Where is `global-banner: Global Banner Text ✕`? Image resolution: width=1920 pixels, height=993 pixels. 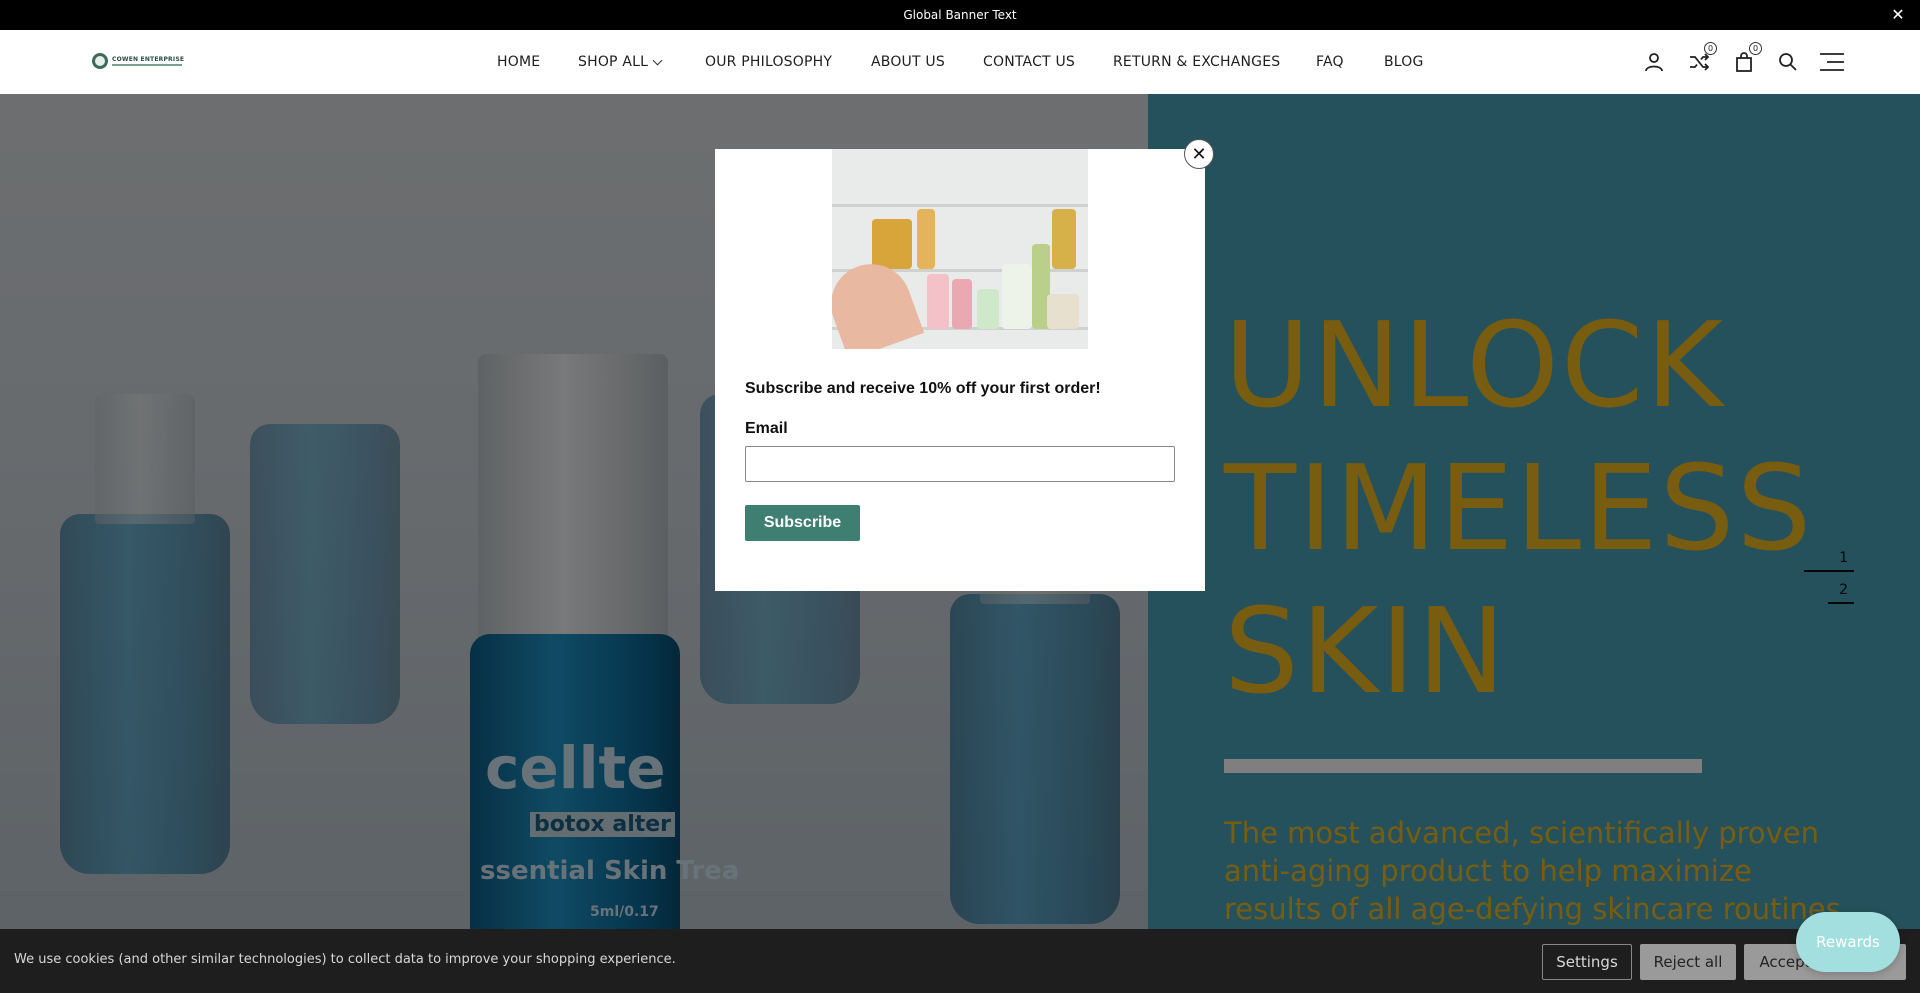
global-banner: Global Banner Text ✕ is located at coordinates (960, 15).